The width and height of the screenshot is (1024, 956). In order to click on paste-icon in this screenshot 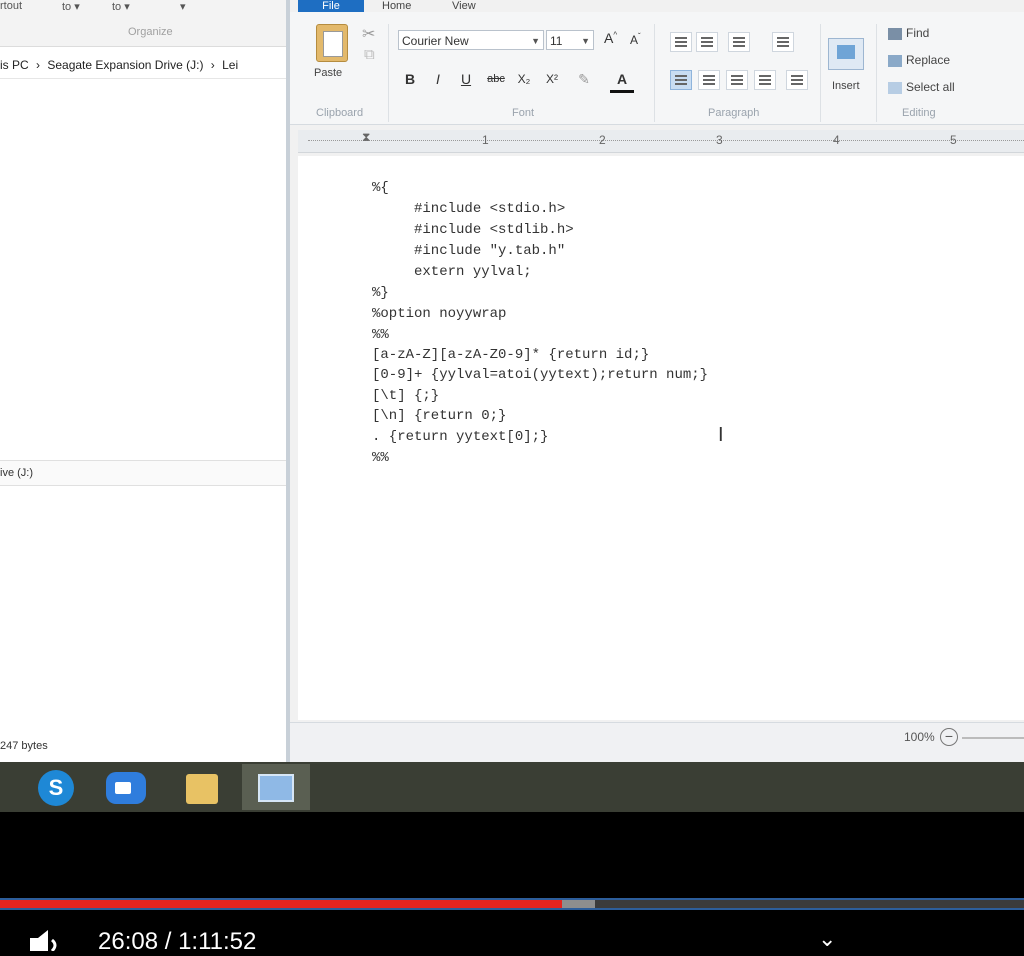, I will do `click(332, 43)`.